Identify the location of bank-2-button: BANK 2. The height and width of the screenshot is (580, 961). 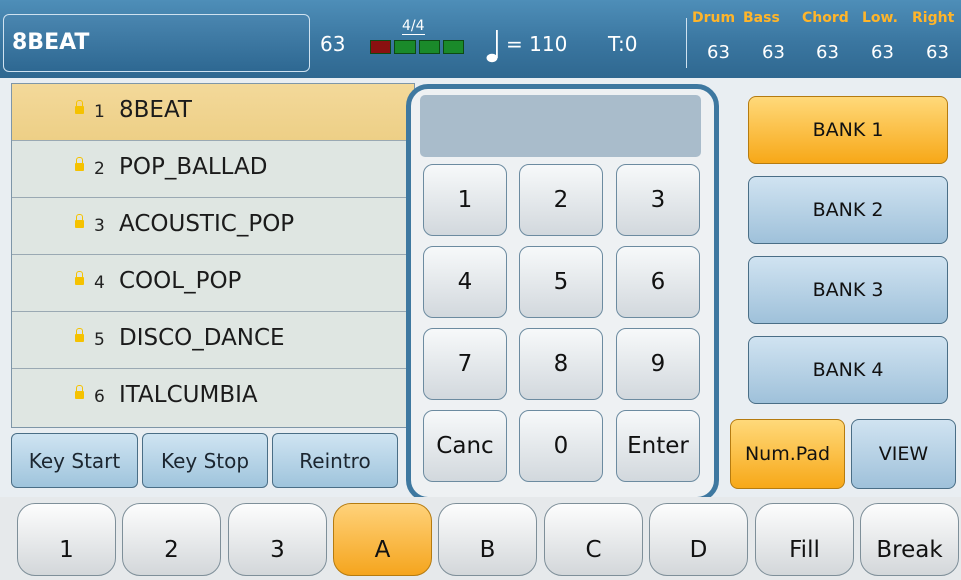
(848, 210).